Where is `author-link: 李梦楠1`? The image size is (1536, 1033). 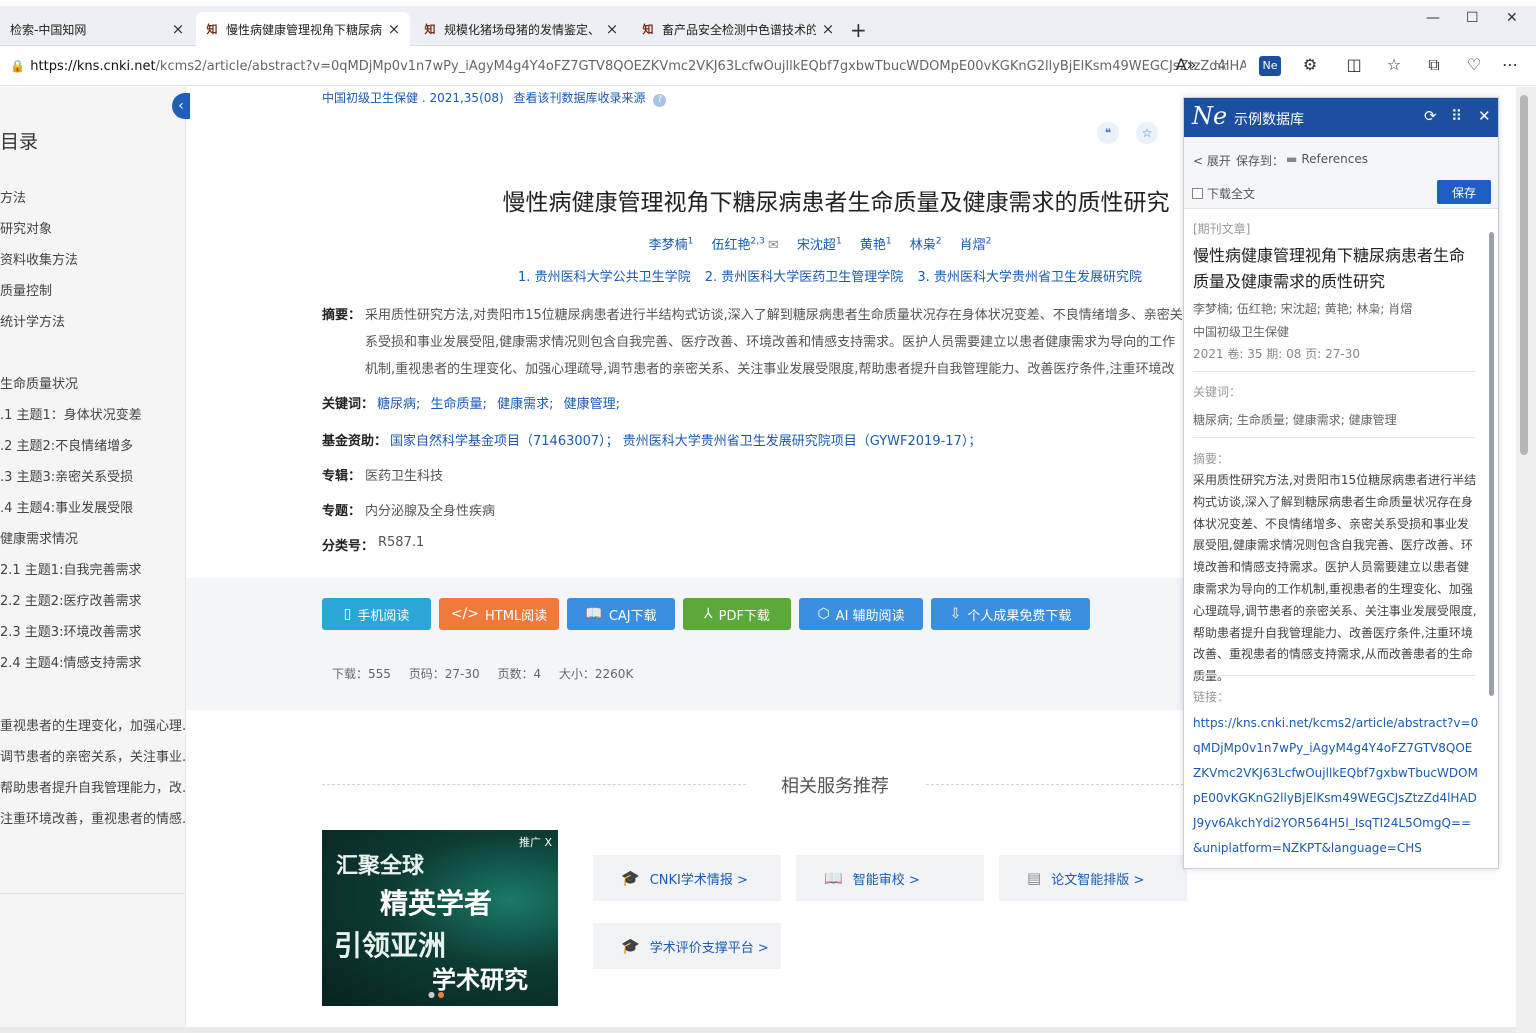 author-link: 李梦楠1 is located at coordinates (671, 245).